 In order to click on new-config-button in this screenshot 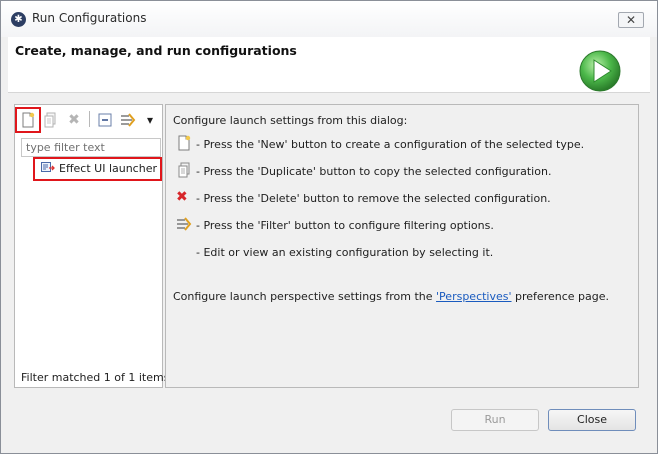, I will do `click(28, 120)`.